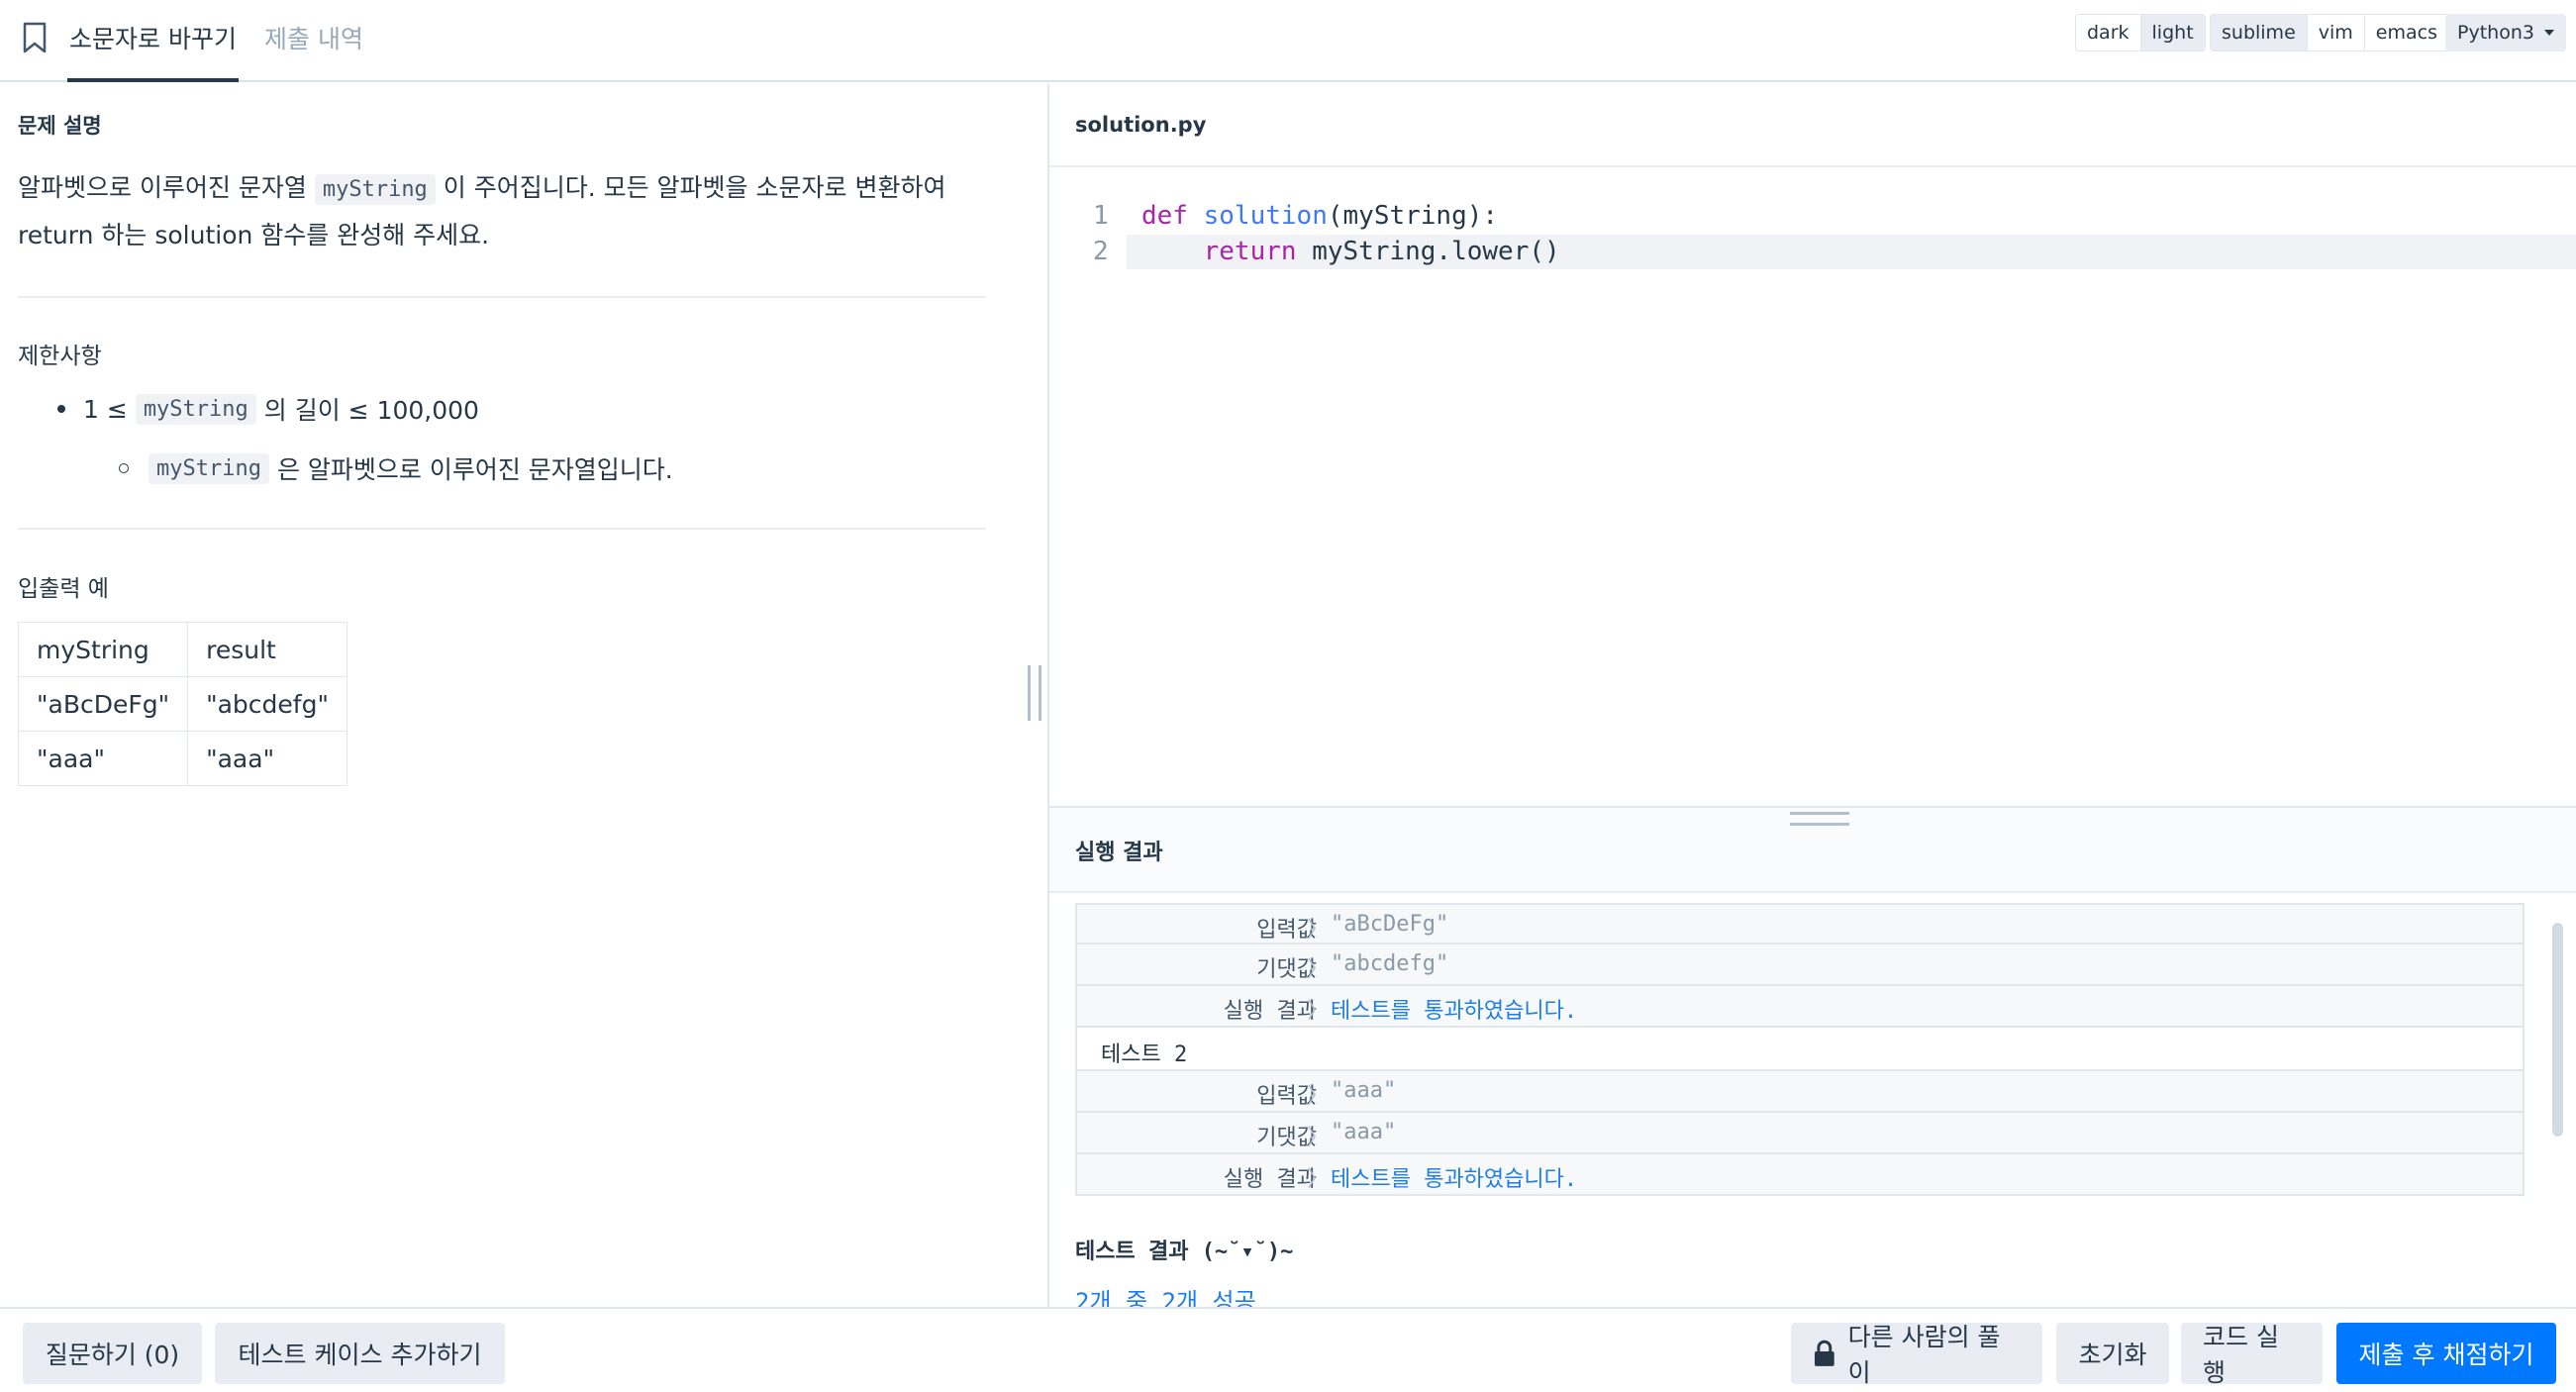 The width and height of the screenshot is (2576, 1392). I want to click on theme-toggle: dark light, so click(2140, 32).